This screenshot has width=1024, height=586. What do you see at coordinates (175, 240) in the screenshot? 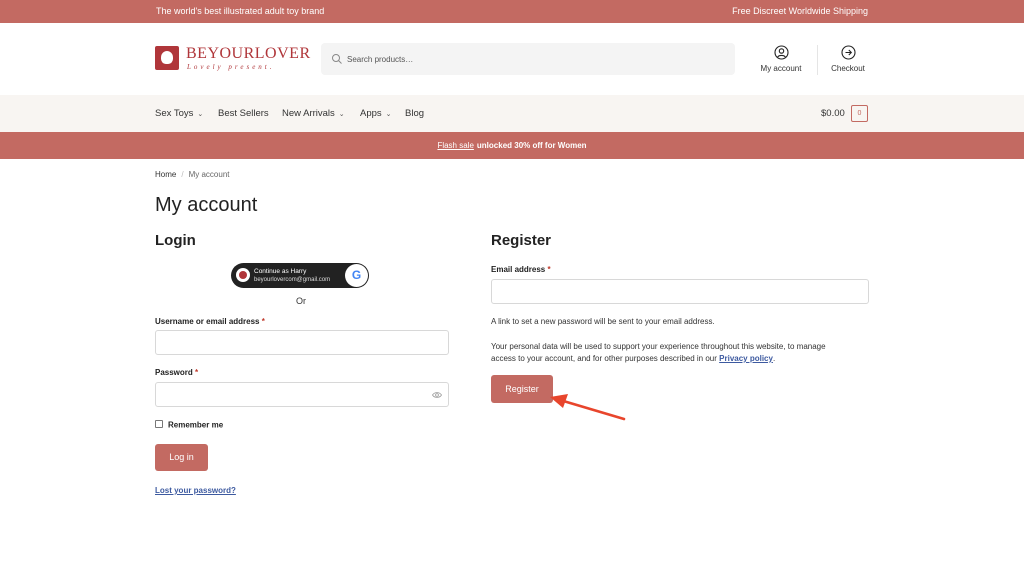
I see `login-heading: Login` at bounding box center [175, 240].